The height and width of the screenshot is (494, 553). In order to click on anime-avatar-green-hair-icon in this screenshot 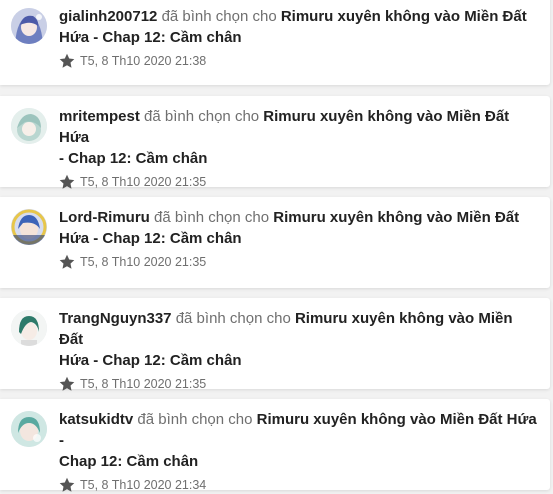, I will do `click(29, 328)`.